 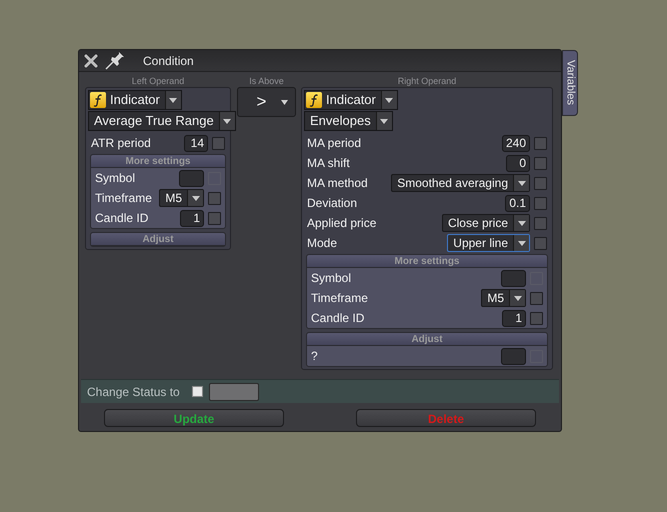 What do you see at coordinates (121, 143) in the screenshot?
I see `param-label: ATR period` at bounding box center [121, 143].